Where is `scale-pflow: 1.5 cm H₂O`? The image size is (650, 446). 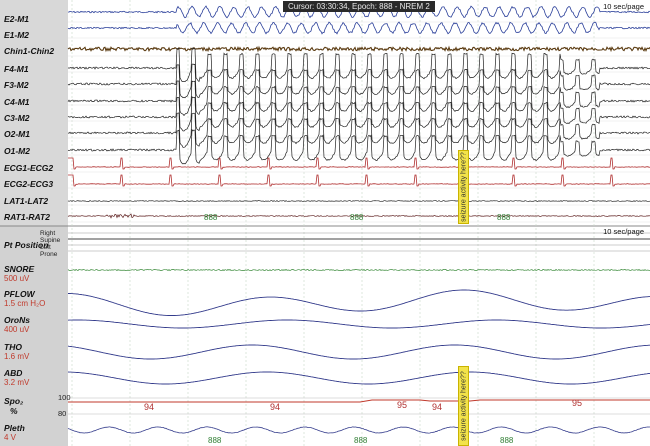 scale-pflow: 1.5 cm H₂O is located at coordinates (25, 303).